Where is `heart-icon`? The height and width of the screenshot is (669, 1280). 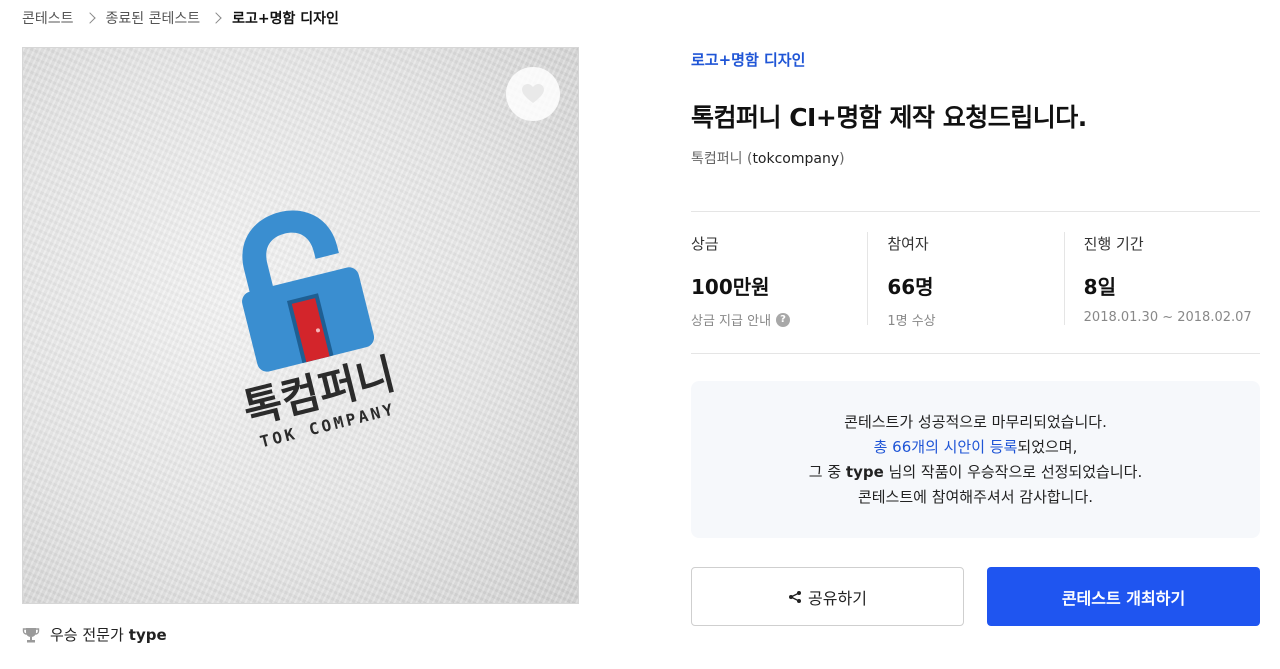 heart-icon is located at coordinates (533, 93).